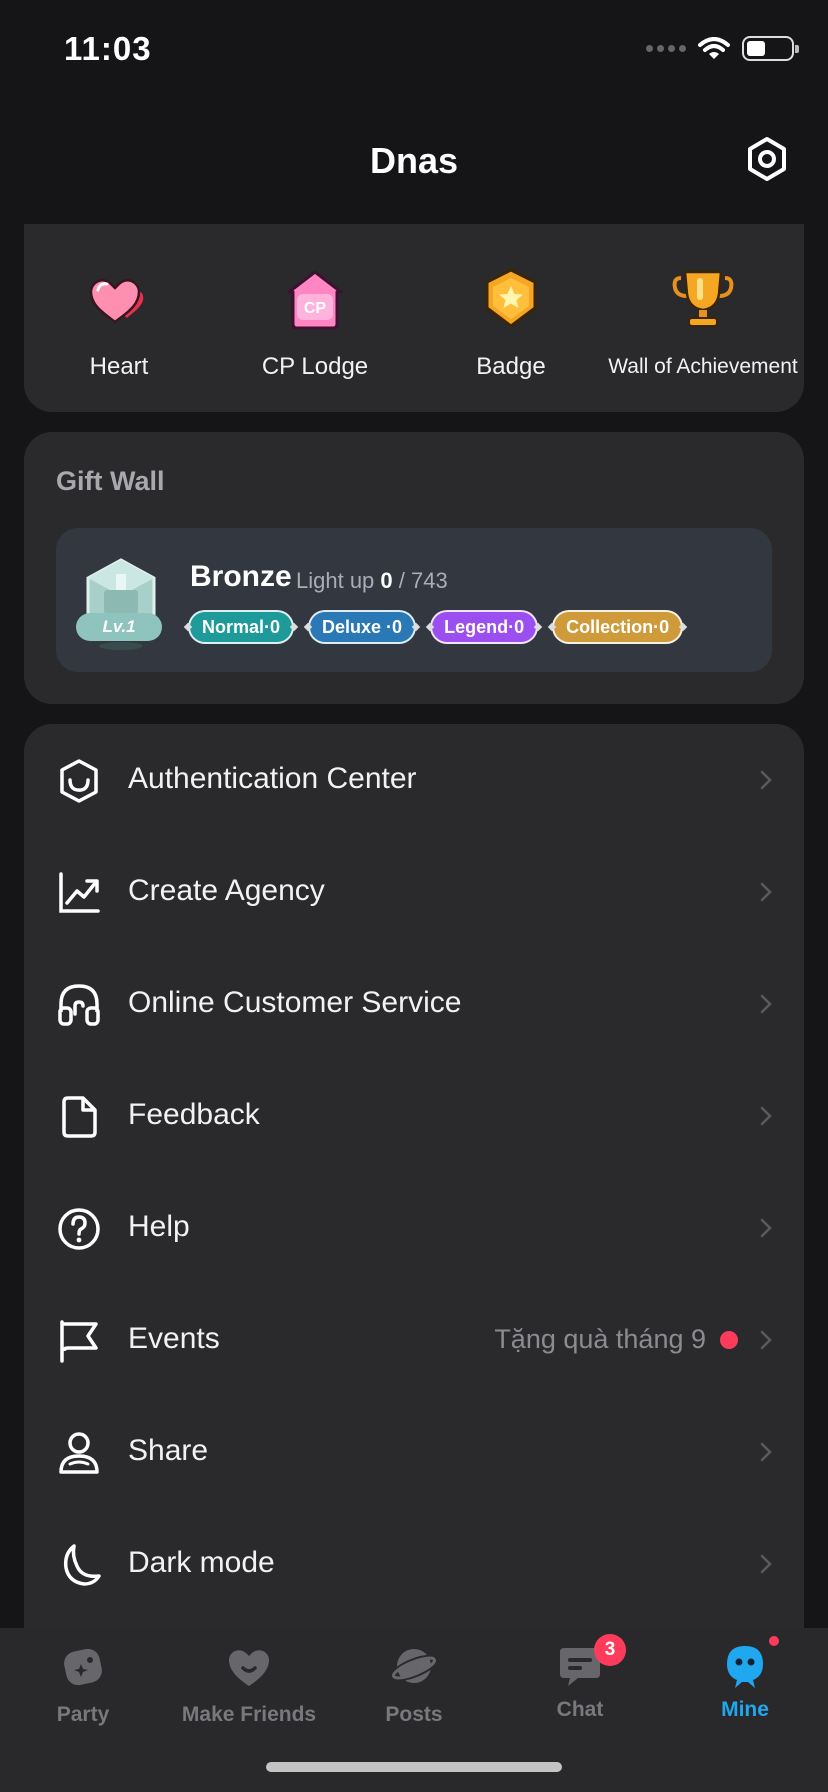 This screenshot has width=828, height=1792. Describe the element at coordinates (610, 1650) in the screenshot. I see `chat-unread-badge: 3` at that location.